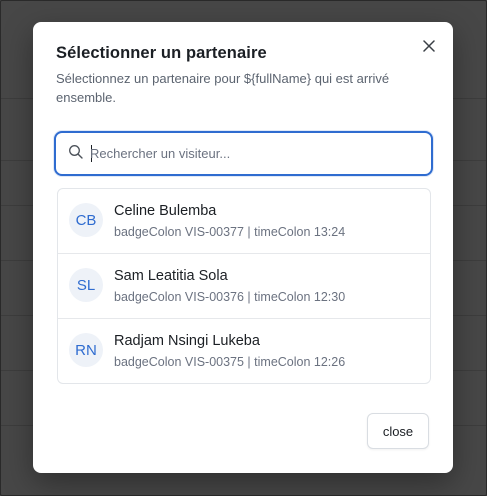 This screenshot has width=487, height=496. Describe the element at coordinates (171, 276) in the screenshot. I see `visitor-name: Sam Leatitia Sola` at that location.